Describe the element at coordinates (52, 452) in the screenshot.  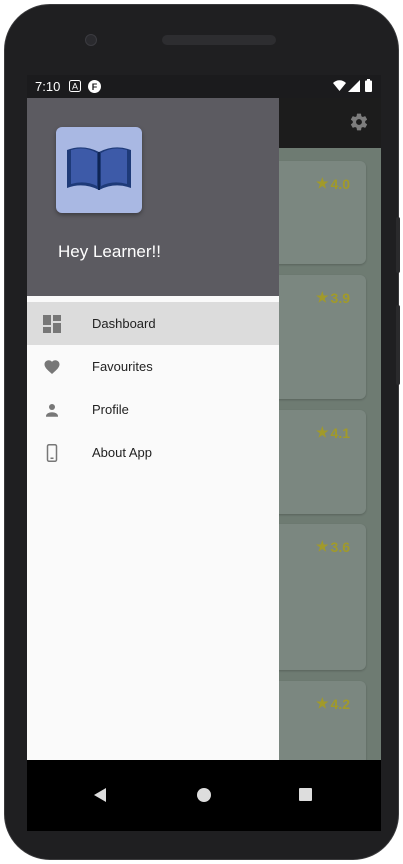
I see `phone-icon` at that location.